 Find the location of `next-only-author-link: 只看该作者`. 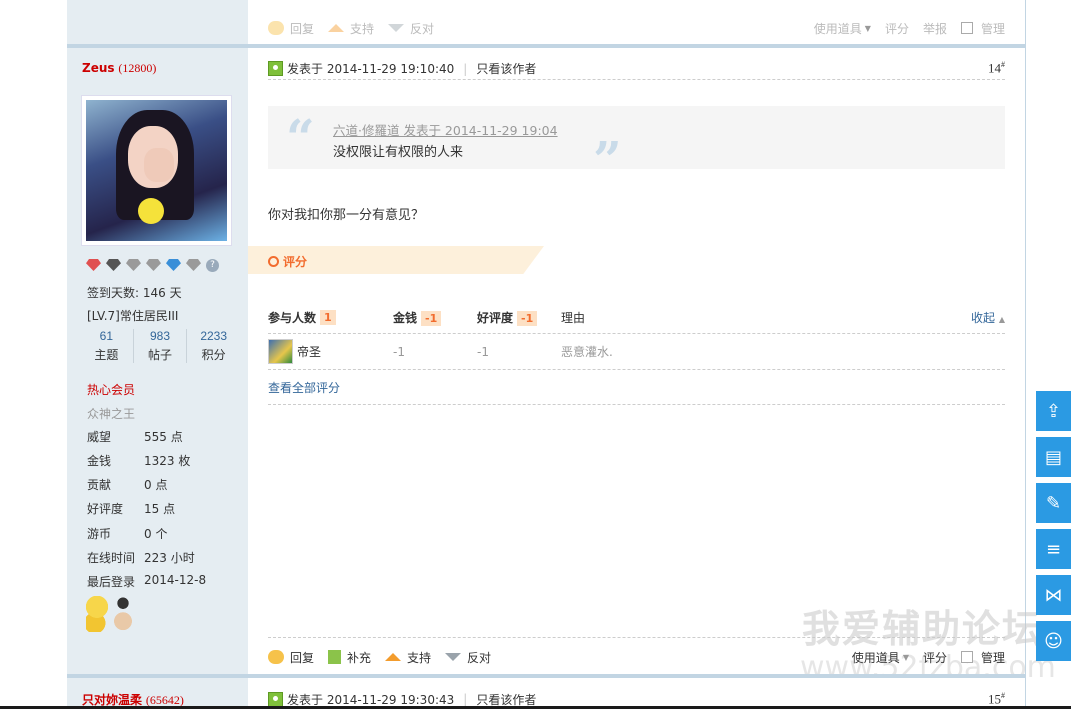

next-only-author-link: 只看该作者 is located at coordinates (506, 699).